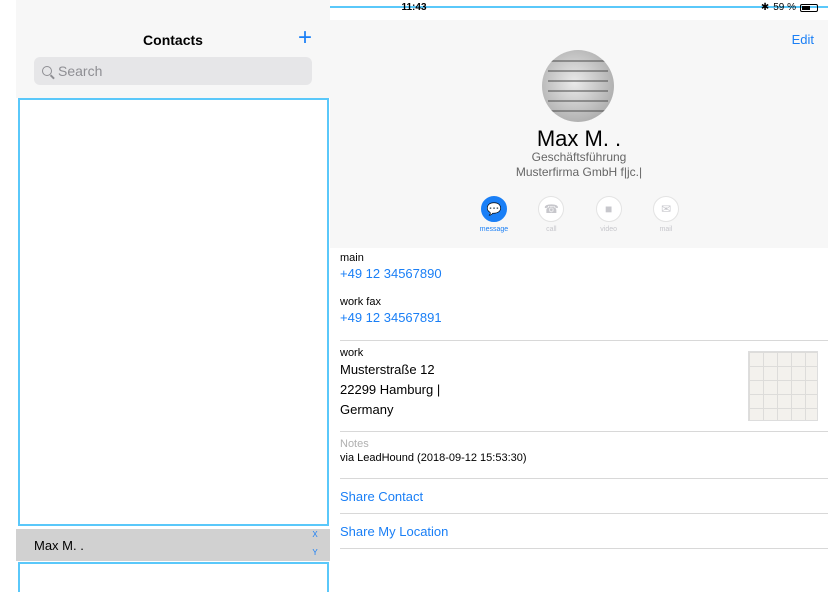 Image resolution: width=828 pixels, height=592 pixels. I want to click on mail-action: ✉ mail, so click(666, 214).